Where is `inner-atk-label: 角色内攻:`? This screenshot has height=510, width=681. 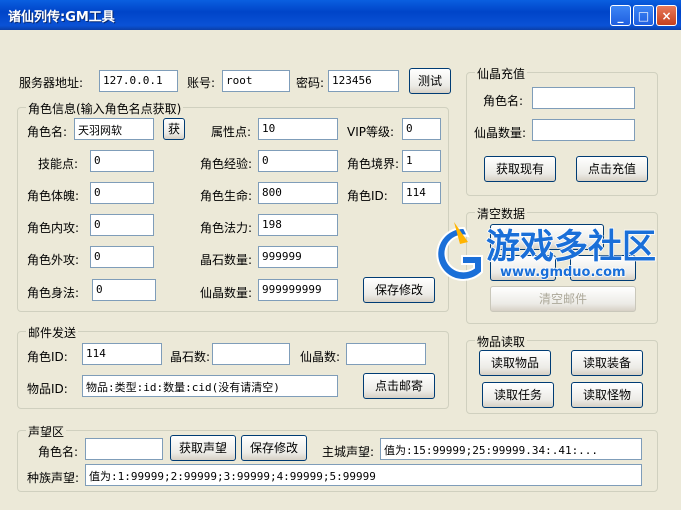
inner-atk-label: 角色内攻: is located at coordinates (53, 228).